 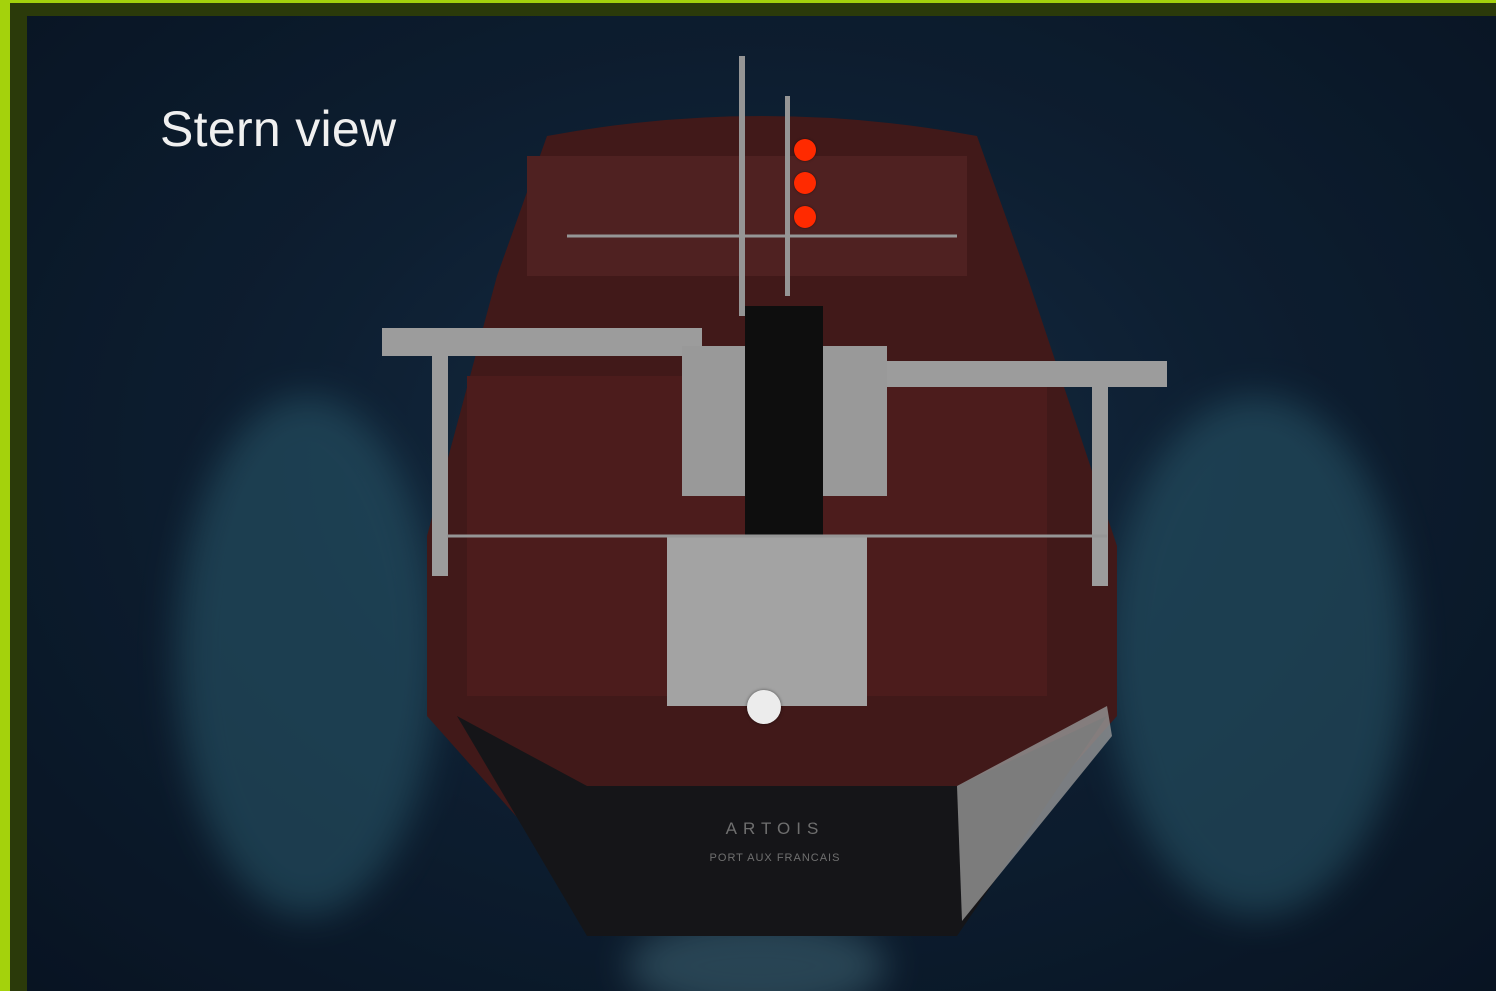 What do you see at coordinates (764, 707) in the screenshot?
I see `current-position-marker` at bounding box center [764, 707].